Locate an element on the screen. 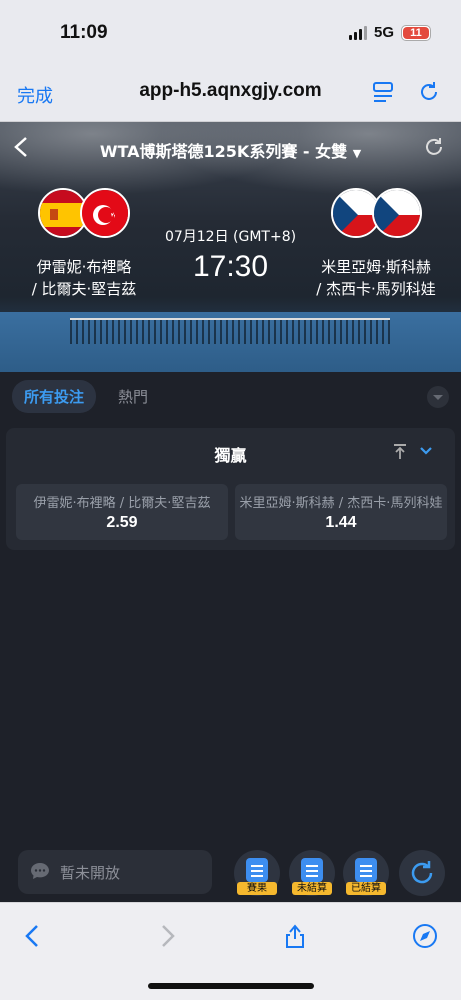 This screenshot has width=461, height=1000. refresh-button is located at coordinates (422, 873).